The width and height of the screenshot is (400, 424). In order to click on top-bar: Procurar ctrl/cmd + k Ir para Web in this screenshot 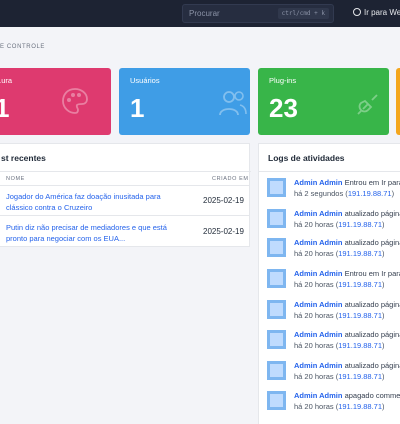, I will do `click(200, 13)`.